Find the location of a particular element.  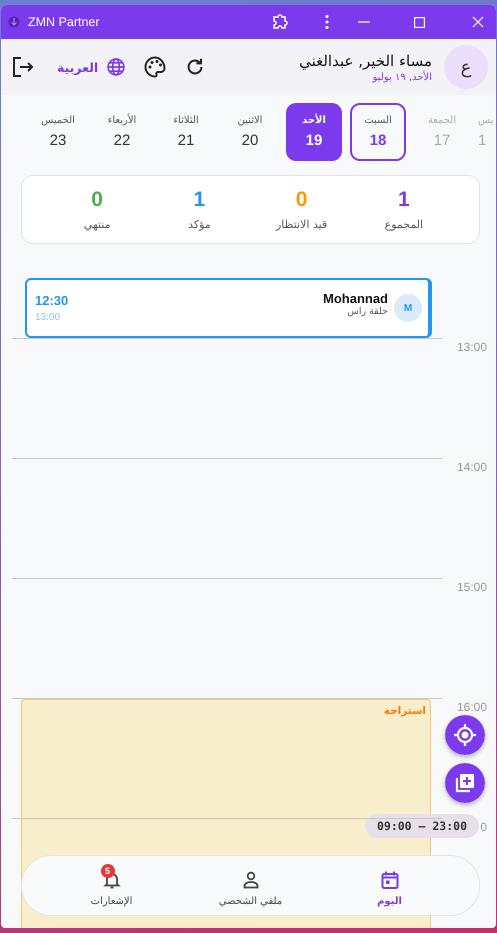

user-avatar: ع is located at coordinates (466, 67).